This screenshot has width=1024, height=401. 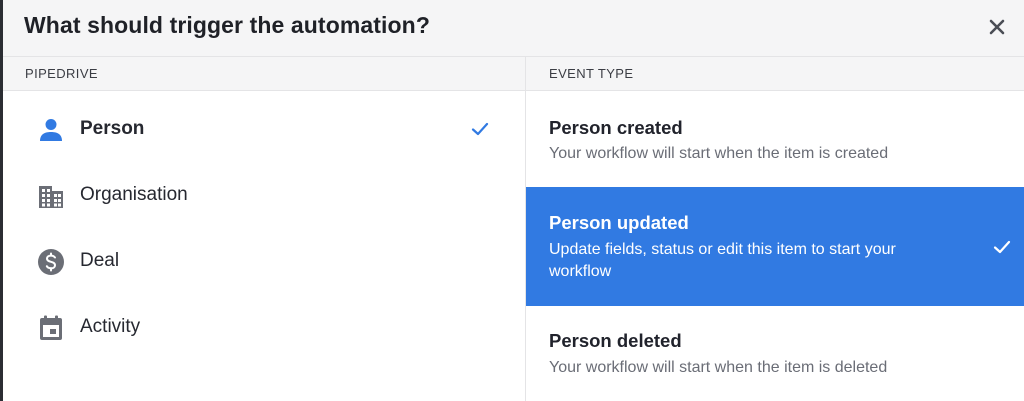 I want to click on dollar-coin-icon, so click(x=51, y=262).